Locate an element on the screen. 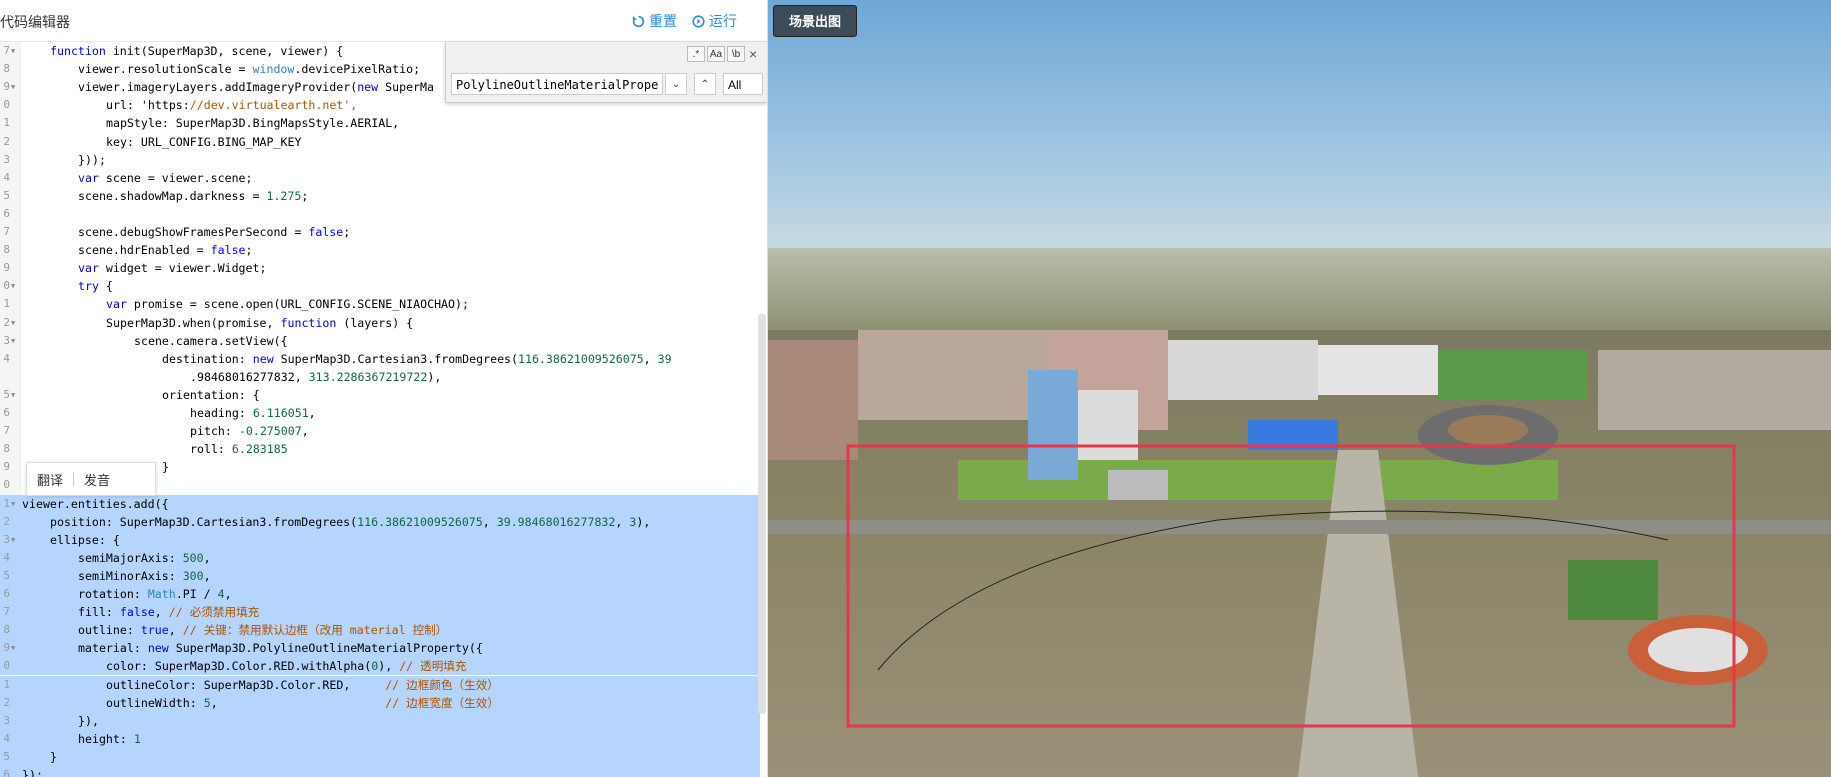 Image resolution: width=1831 pixels, height=777 pixels. code-text: var scene = viewer.scene; is located at coordinates (165, 177).